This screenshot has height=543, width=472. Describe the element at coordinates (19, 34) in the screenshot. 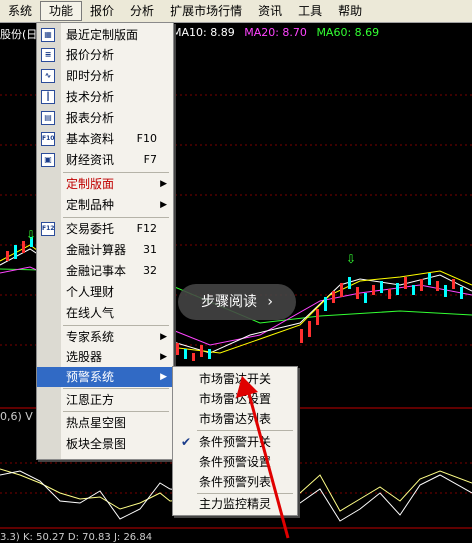

I see `stock-title: 股份(日` at that location.